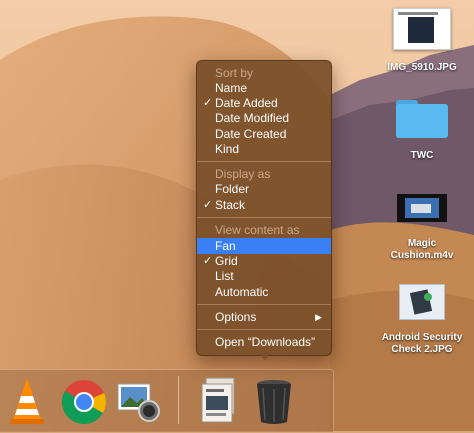 The height and width of the screenshot is (433, 474). I want to click on menu-item-label: Folder, so click(232, 189).